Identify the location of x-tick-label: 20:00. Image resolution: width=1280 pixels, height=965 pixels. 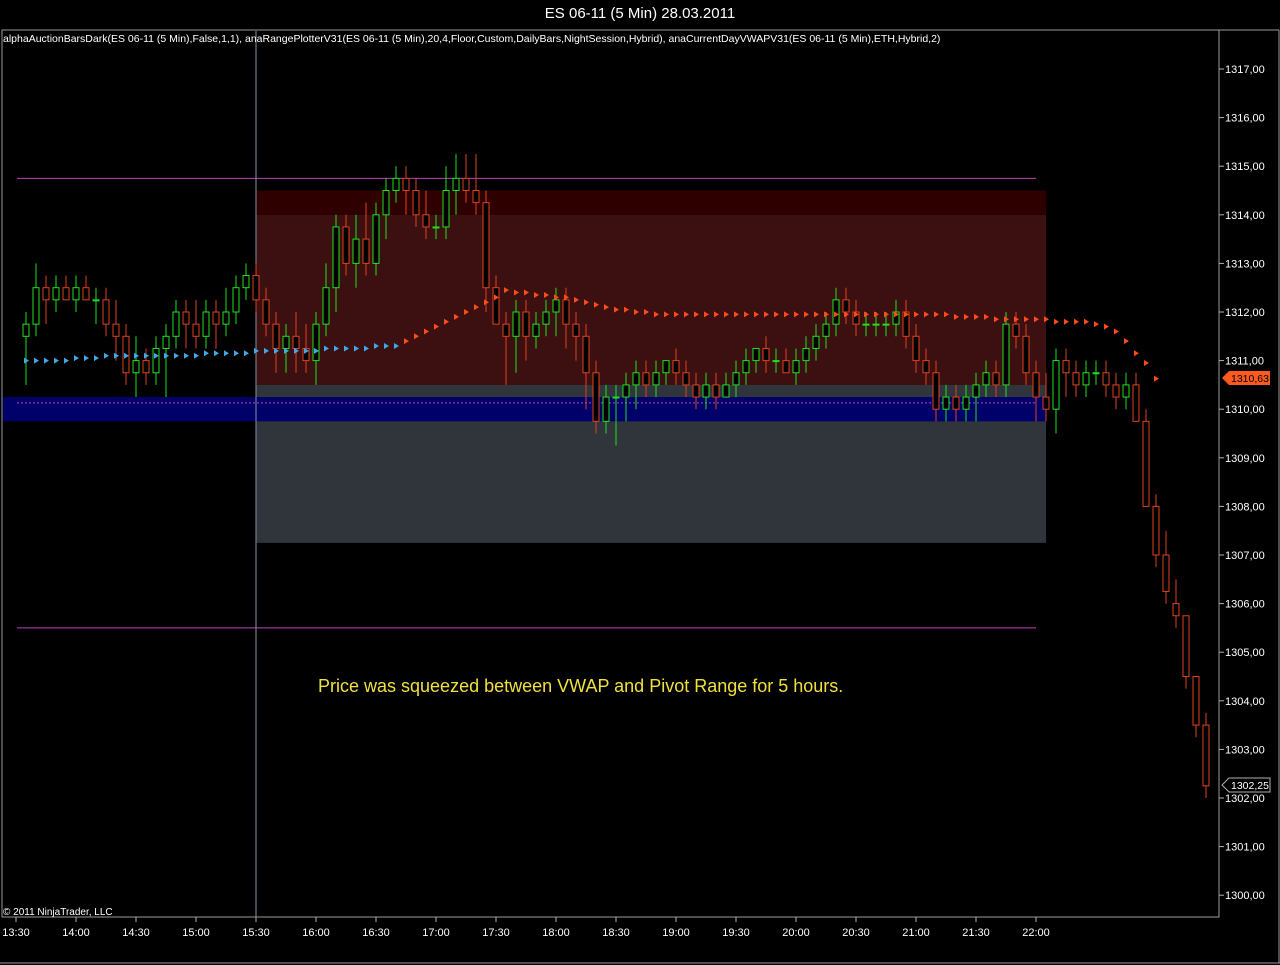
(796, 933).